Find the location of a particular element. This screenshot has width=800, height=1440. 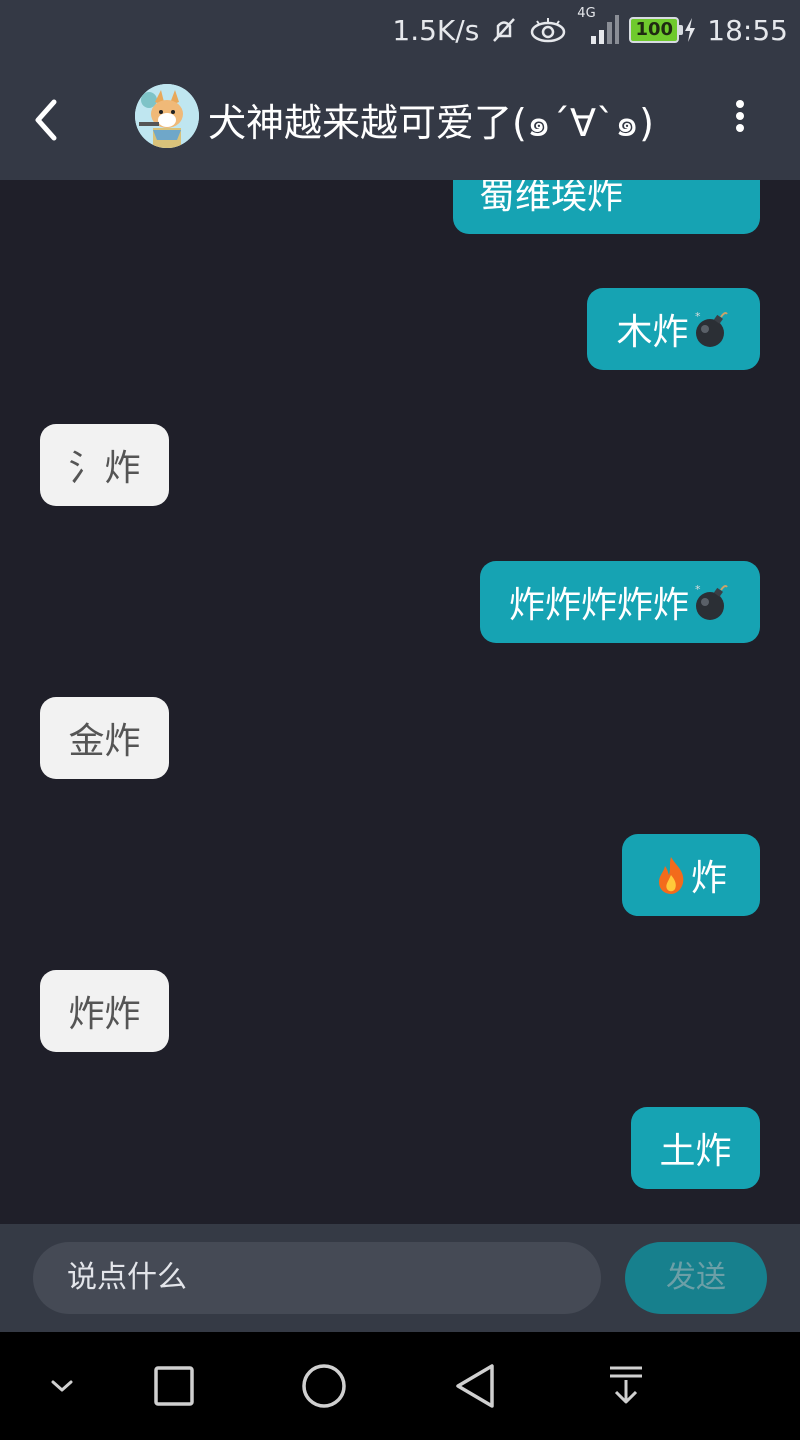

more-menu-button is located at coordinates (740, 120).